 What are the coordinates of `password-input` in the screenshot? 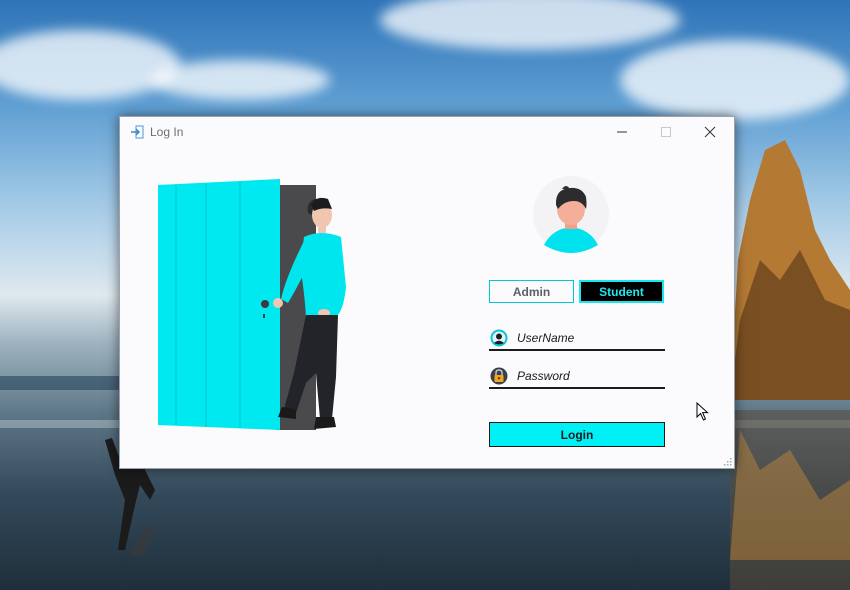 It's located at (590, 376).